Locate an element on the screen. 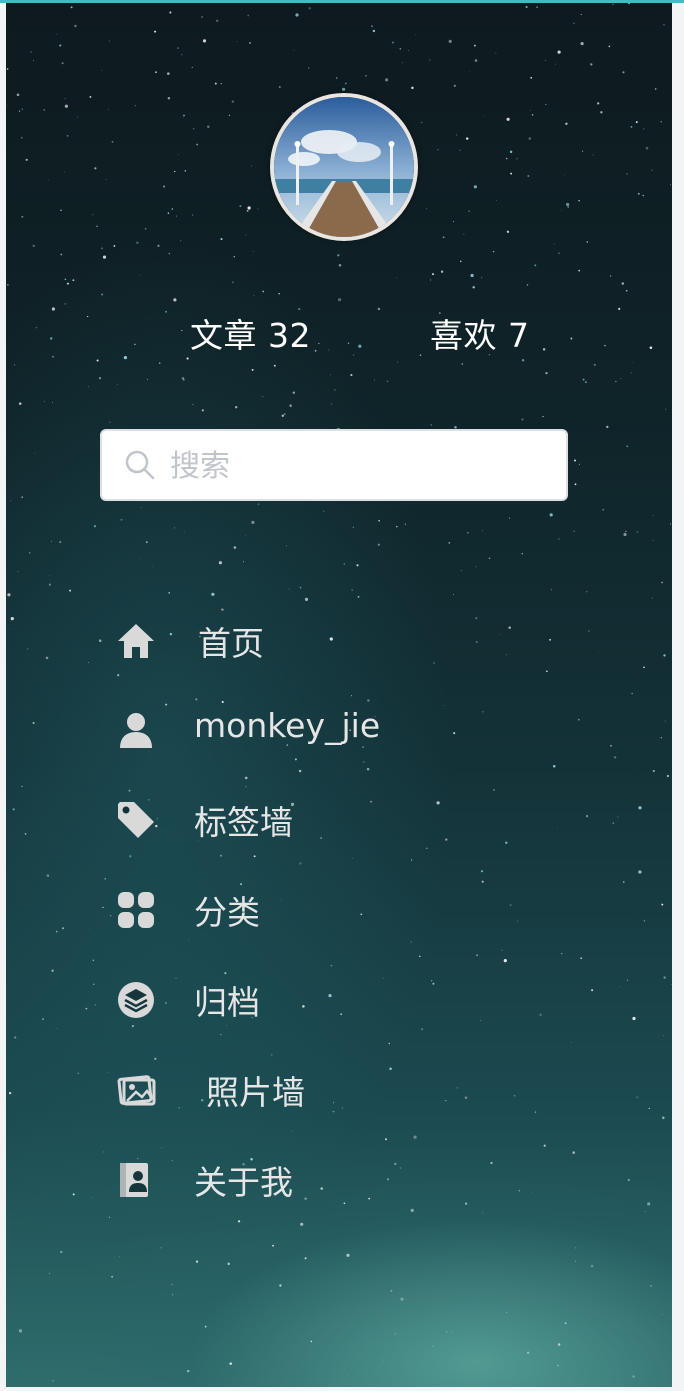  nav-item-archive: 归档 is located at coordinates (326, 998).